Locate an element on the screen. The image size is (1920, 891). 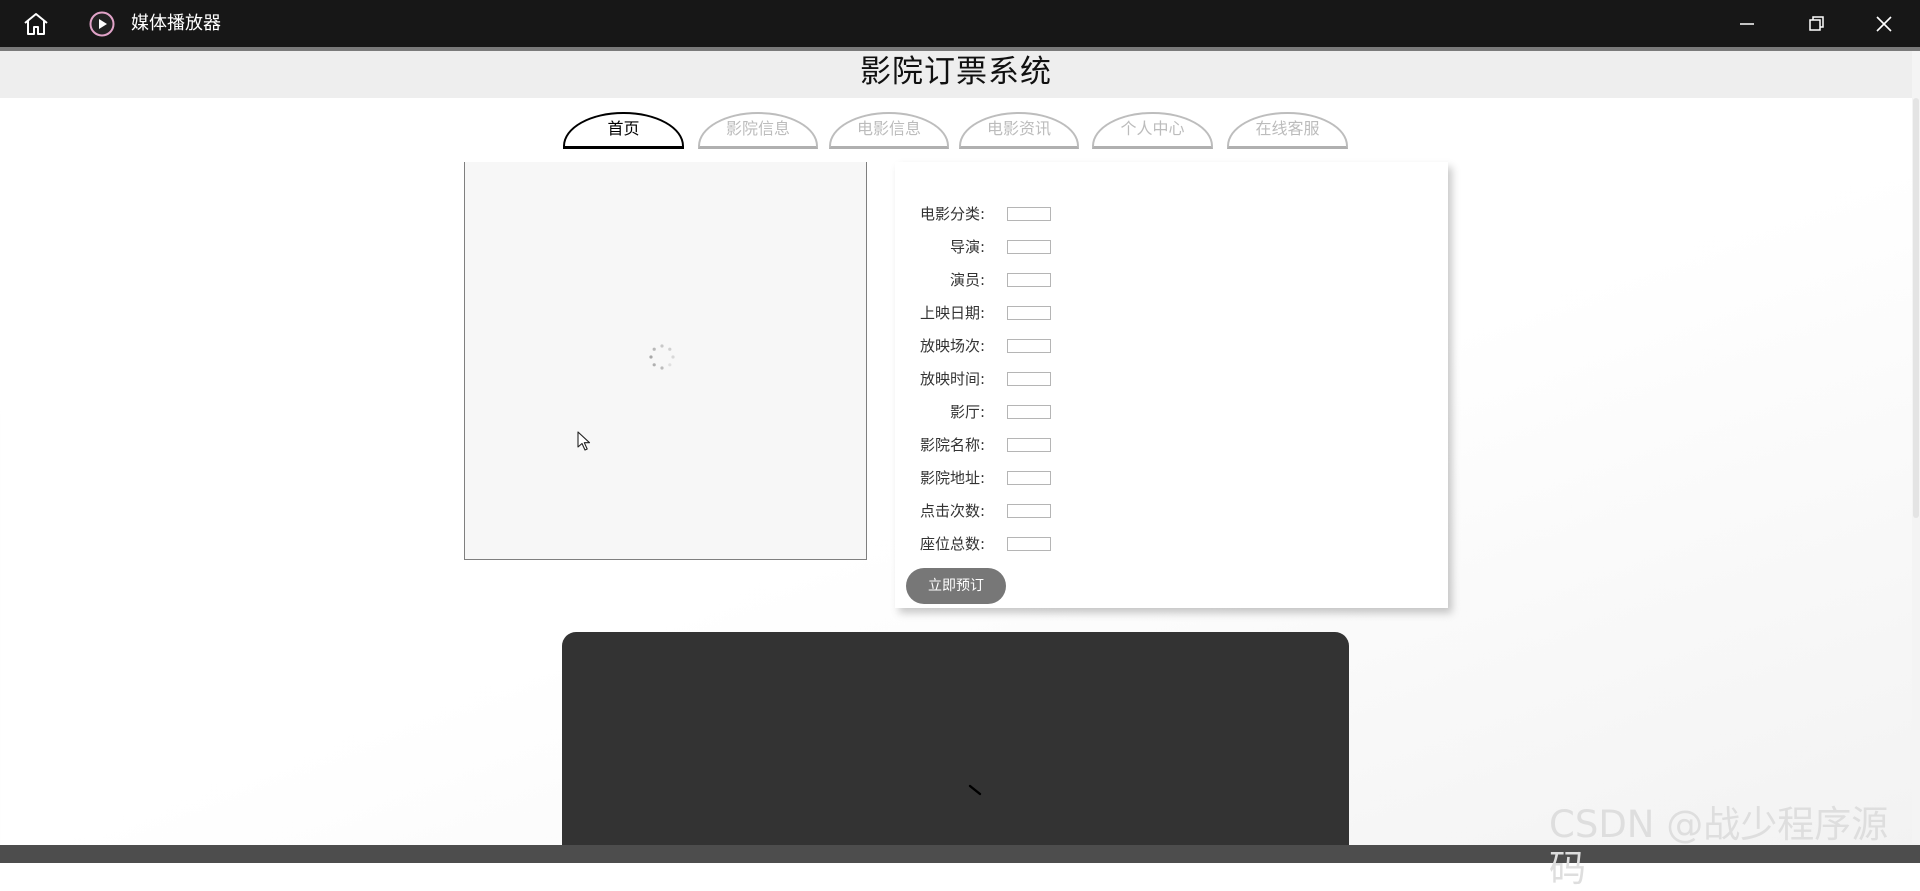
restore-icon is located at coordinates (1816, 24).